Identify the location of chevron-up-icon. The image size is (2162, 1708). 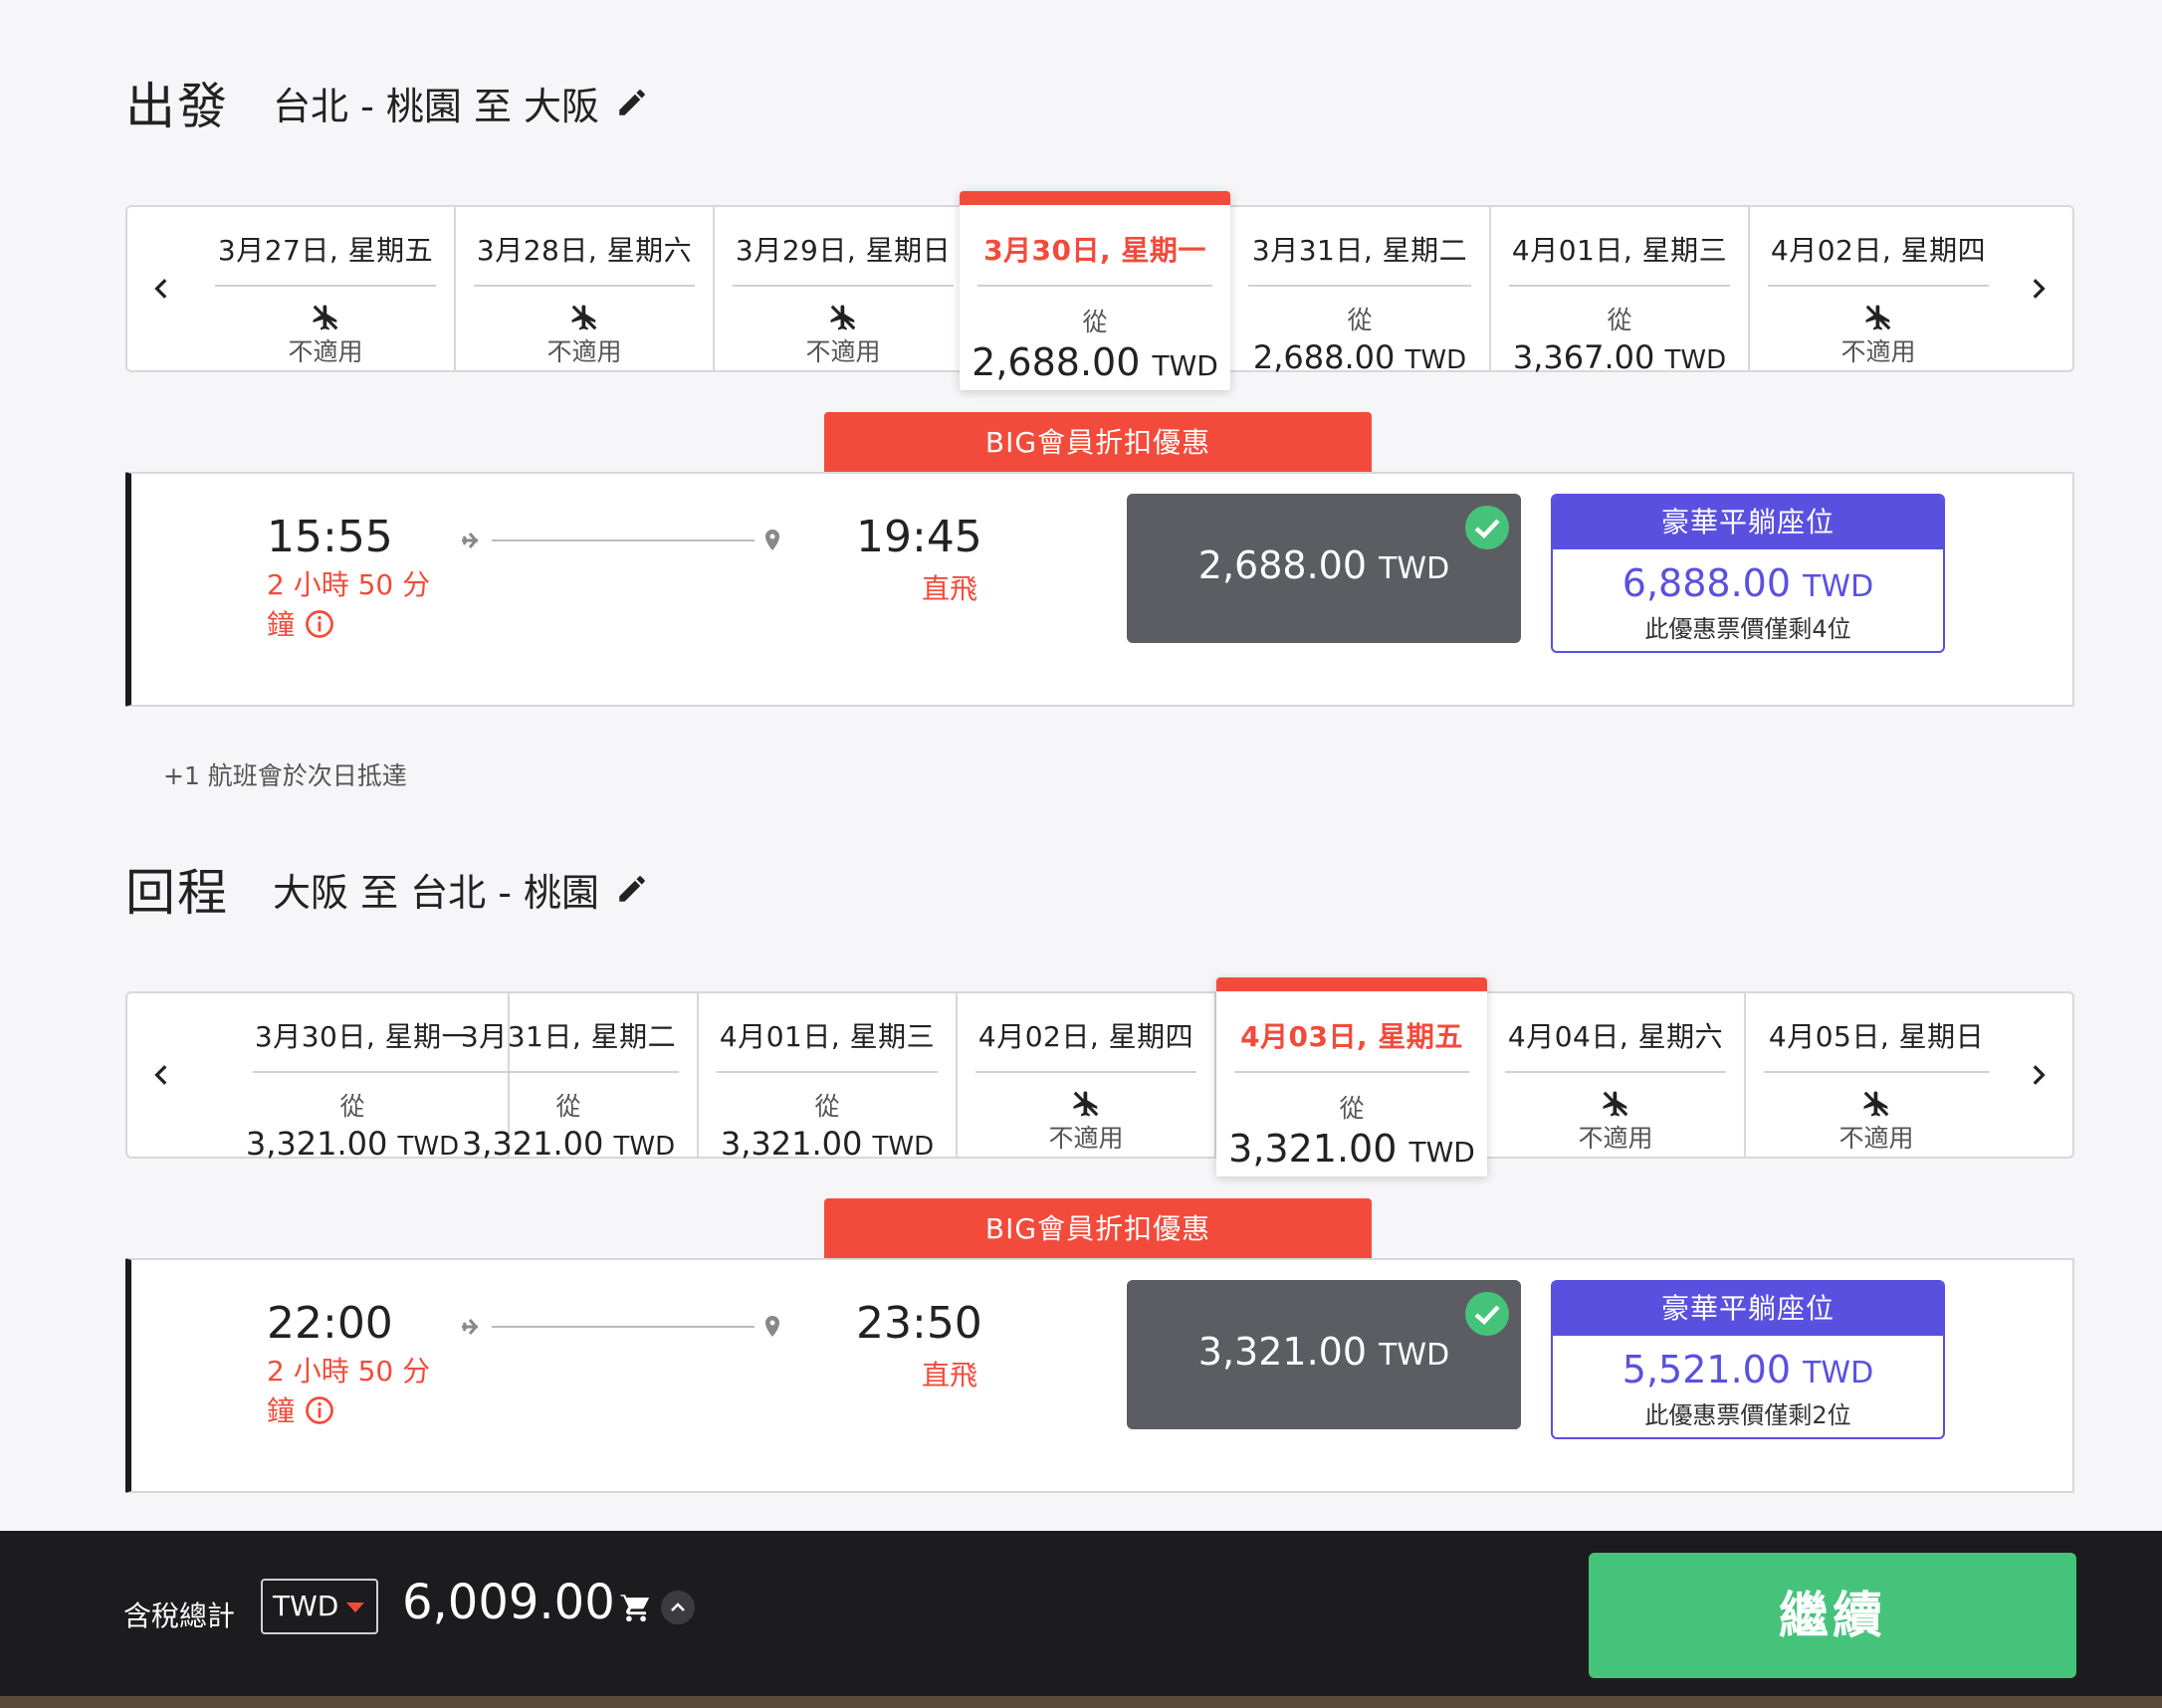
(678, 1608).